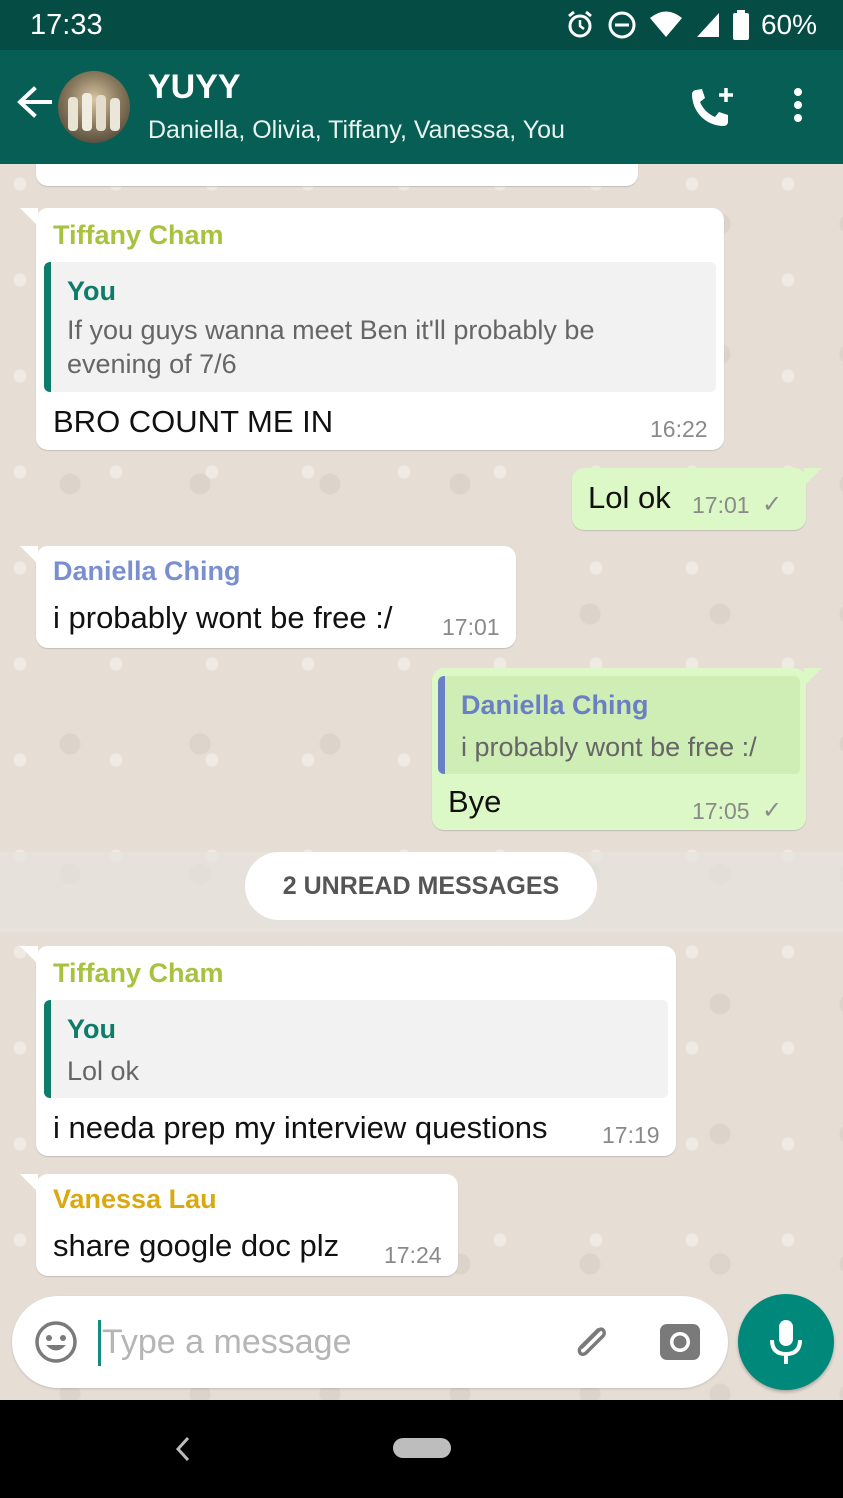 Image resolution: width=843 pixels, height=1498 pixels. Describe the element at coordinates (421, 886) in the screenshot. I see `unread-count-badge: 2 UNREAD MESSAGES` at that location.